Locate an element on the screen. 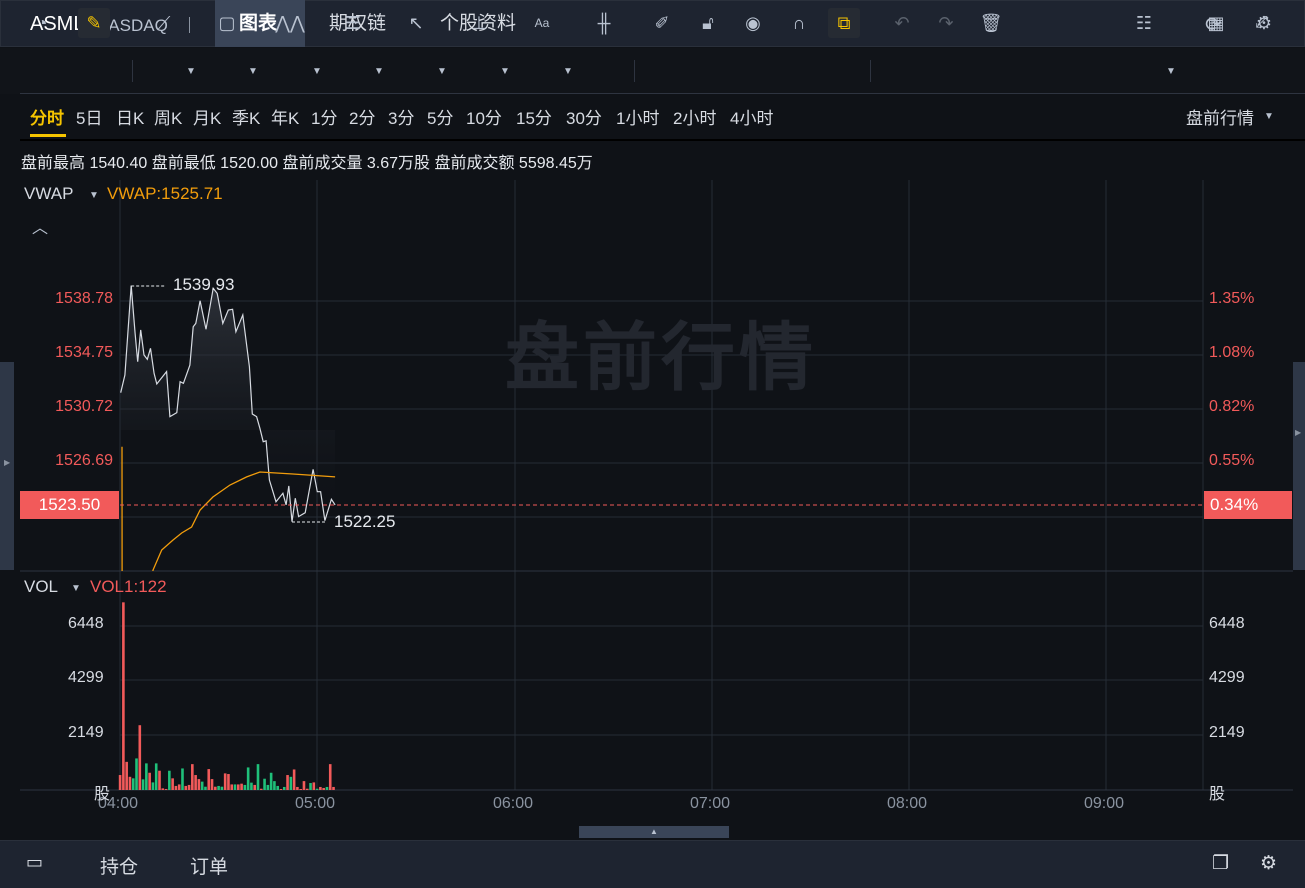 Image resolution: width=1305 pixels, height=888 pixels. vol-indicator-name: VOL is located at coordinates (41, 587).